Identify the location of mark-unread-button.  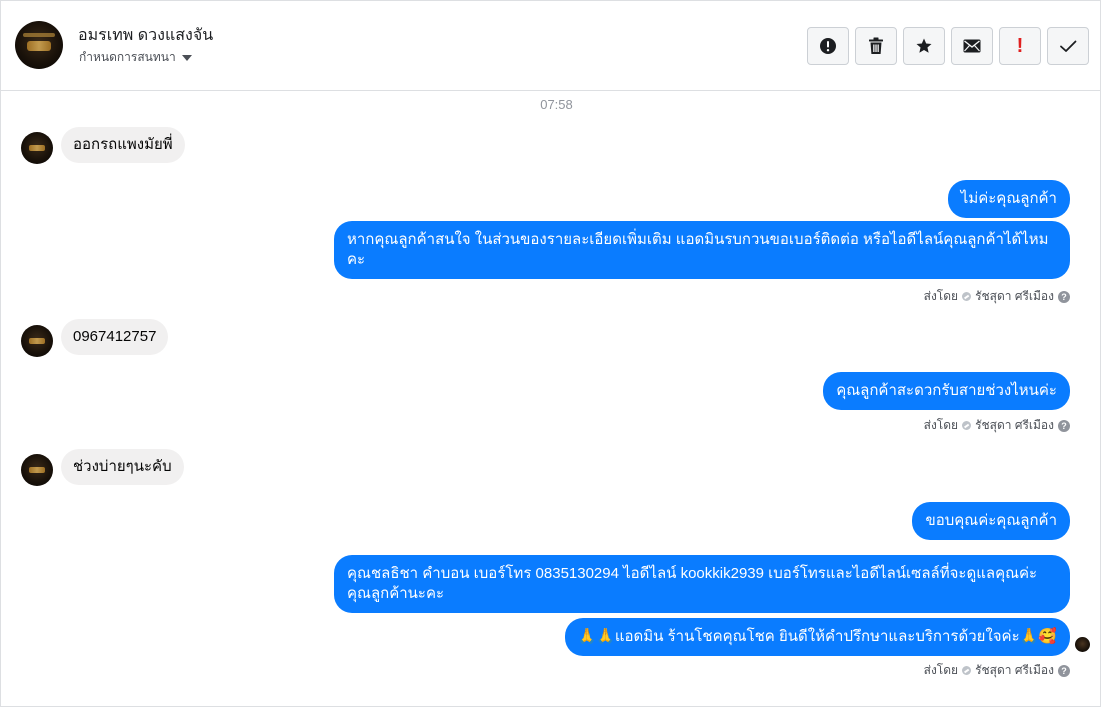
(972, 46).